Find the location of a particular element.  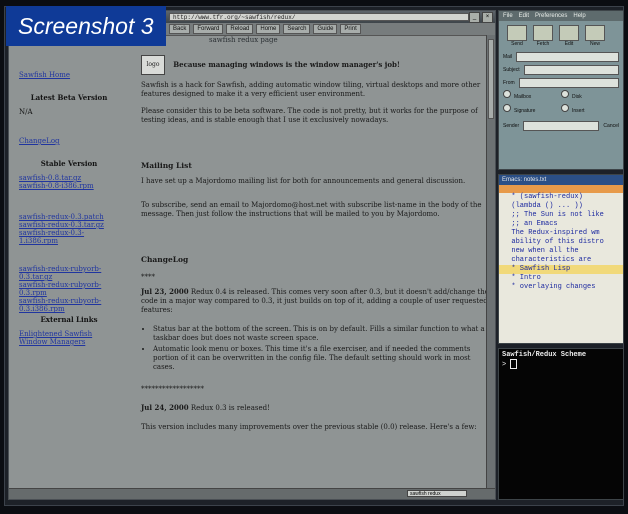

mail-option-label: Mailbox is located at coordinates (523, 97).